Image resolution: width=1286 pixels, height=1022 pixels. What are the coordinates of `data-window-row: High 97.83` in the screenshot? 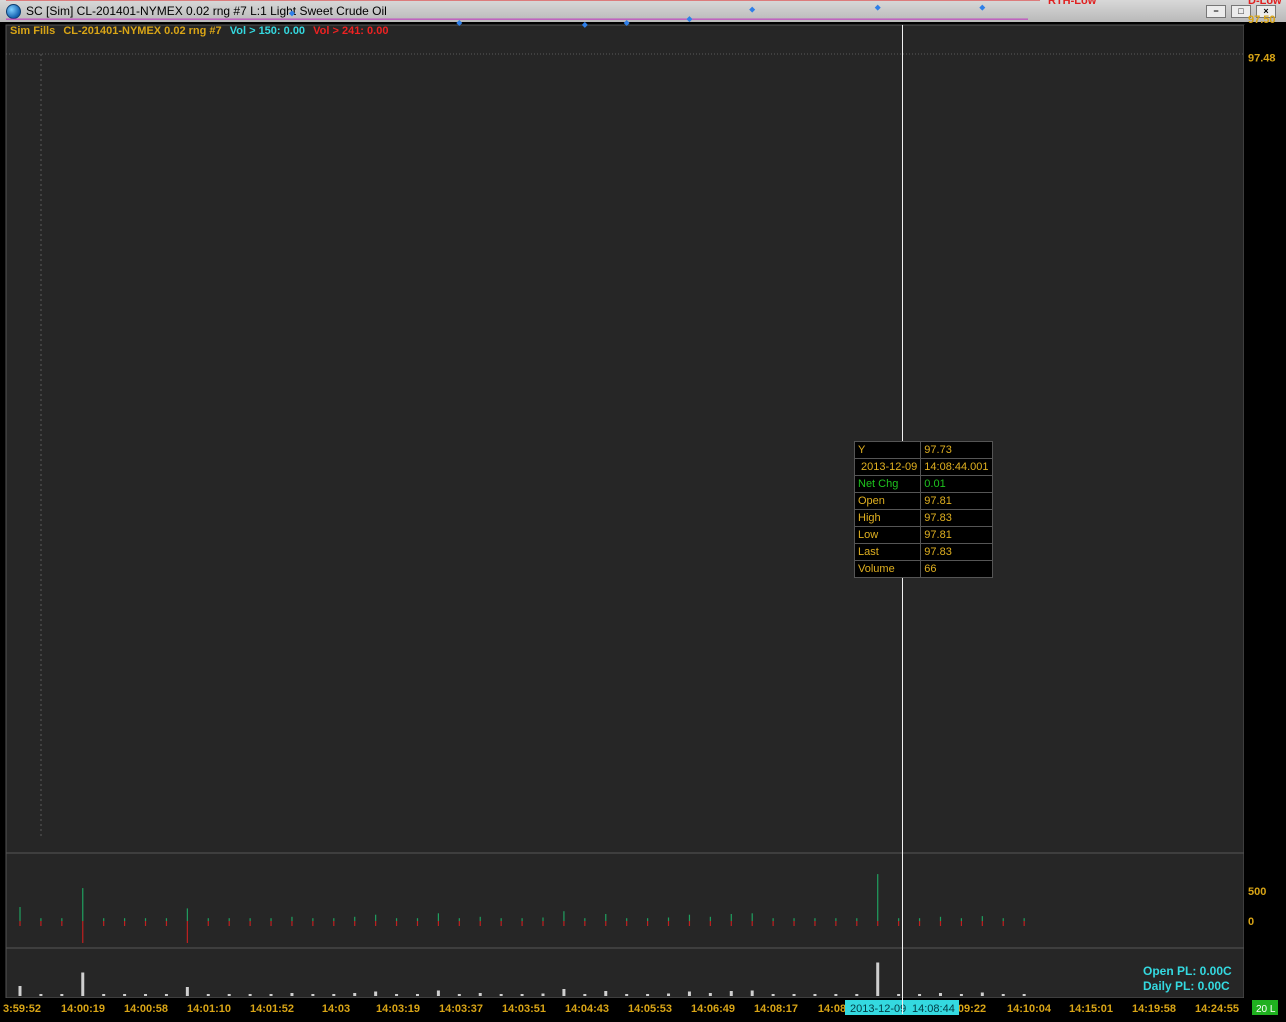 It's located at (923, 518).